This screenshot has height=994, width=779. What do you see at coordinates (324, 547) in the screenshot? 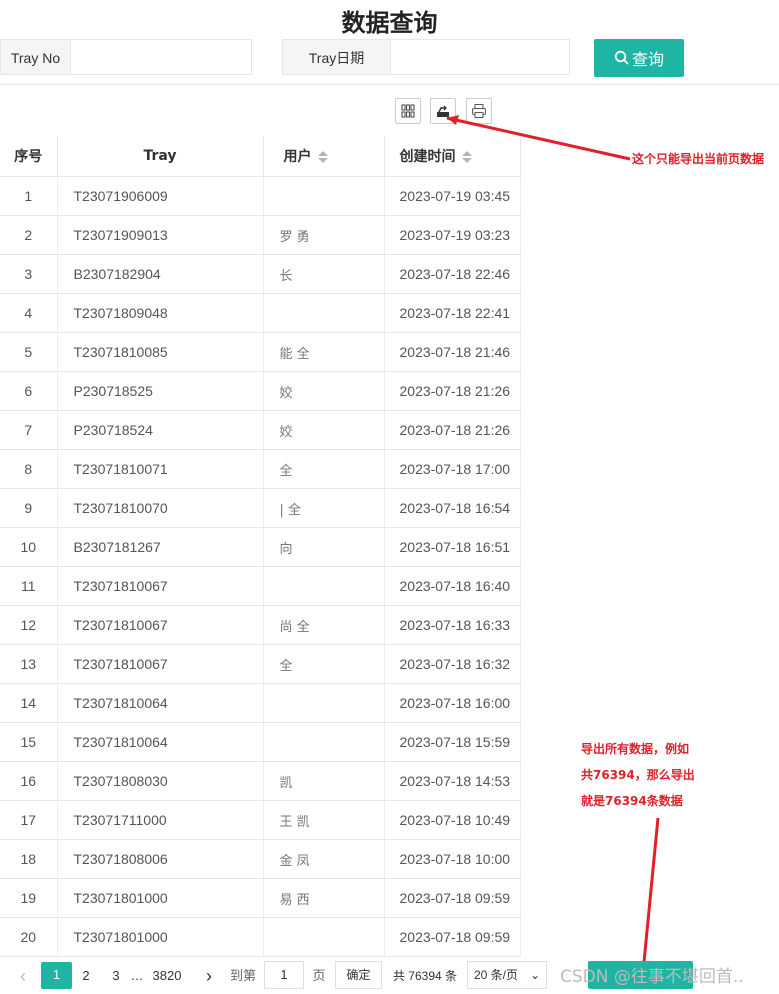
I see `row-user: 向` at bounding box center [324, 547].